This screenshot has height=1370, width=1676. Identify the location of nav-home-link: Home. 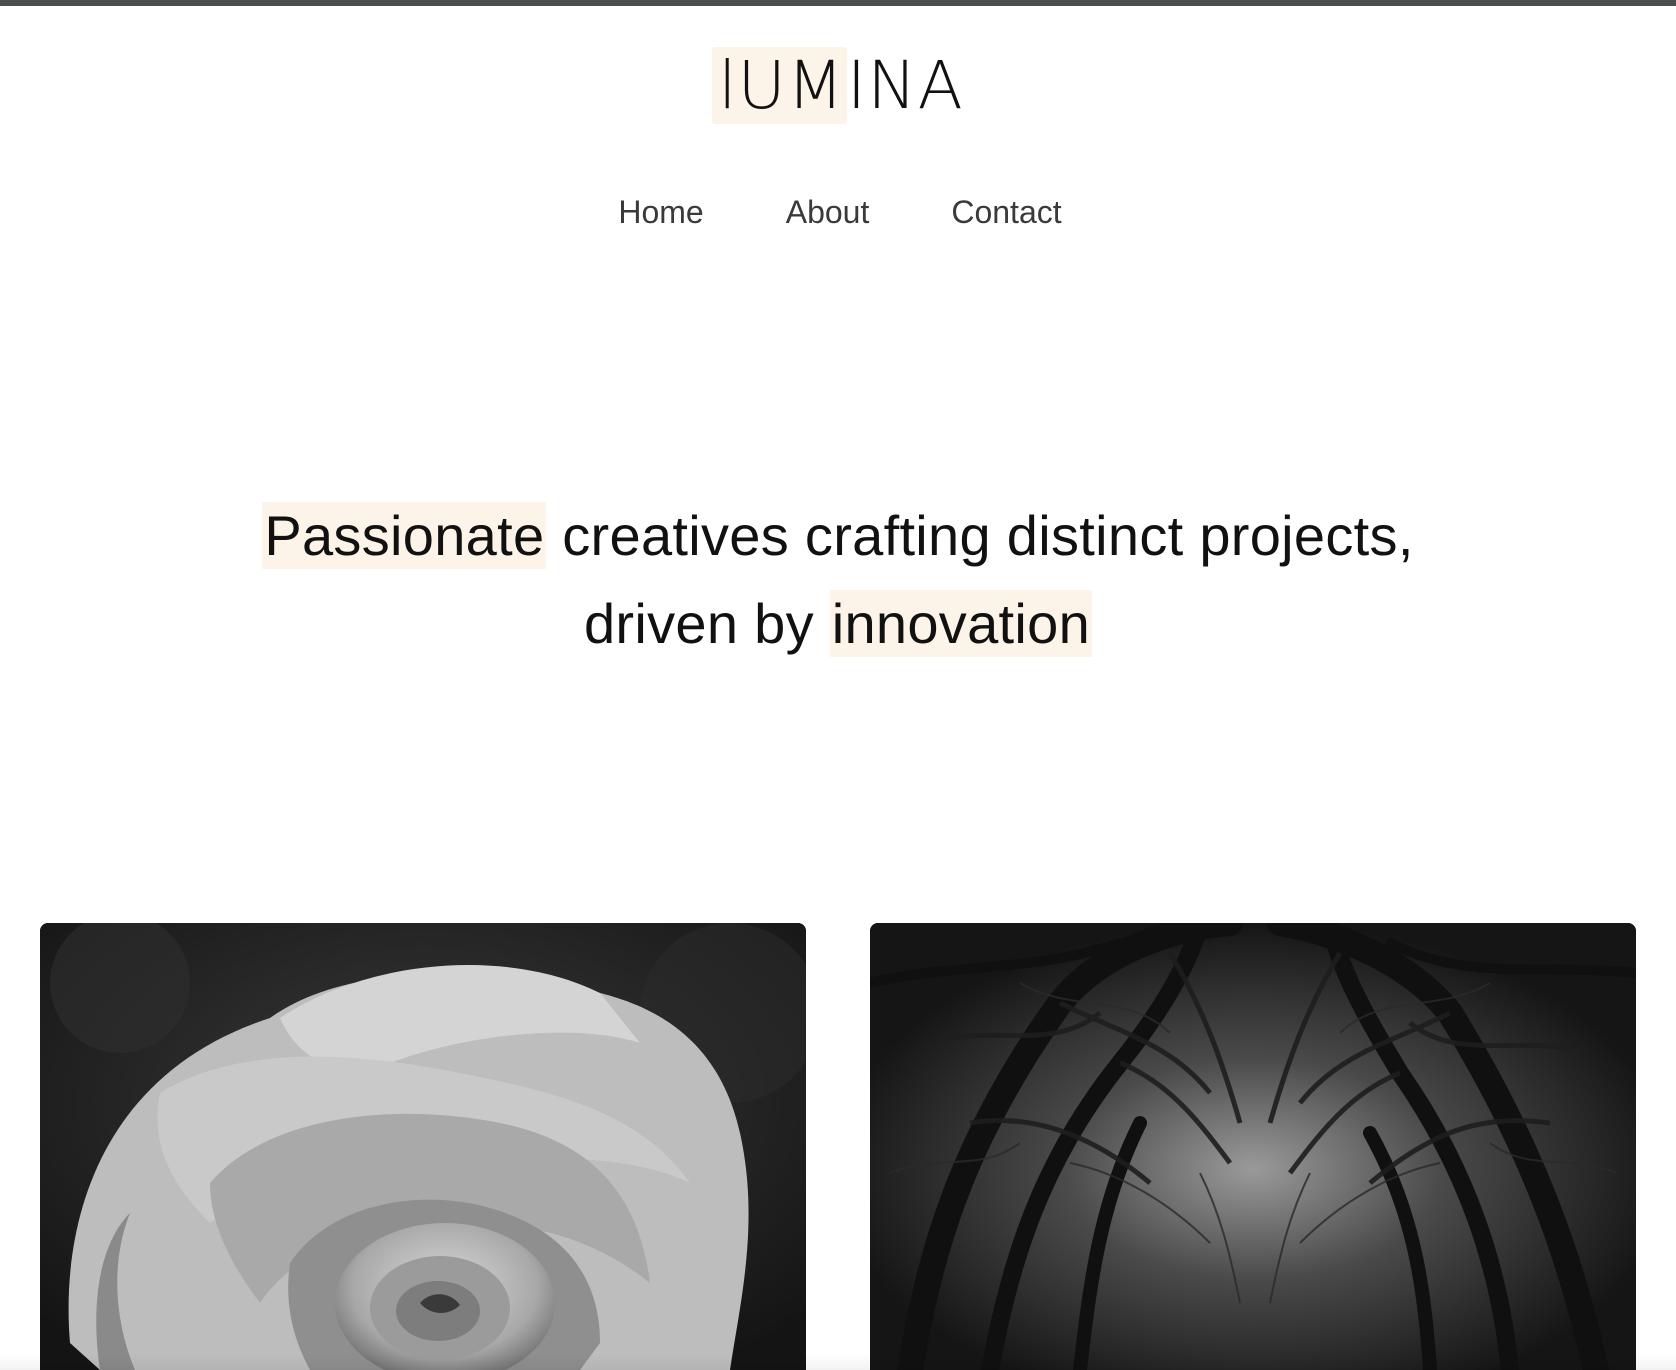
(660, 212).